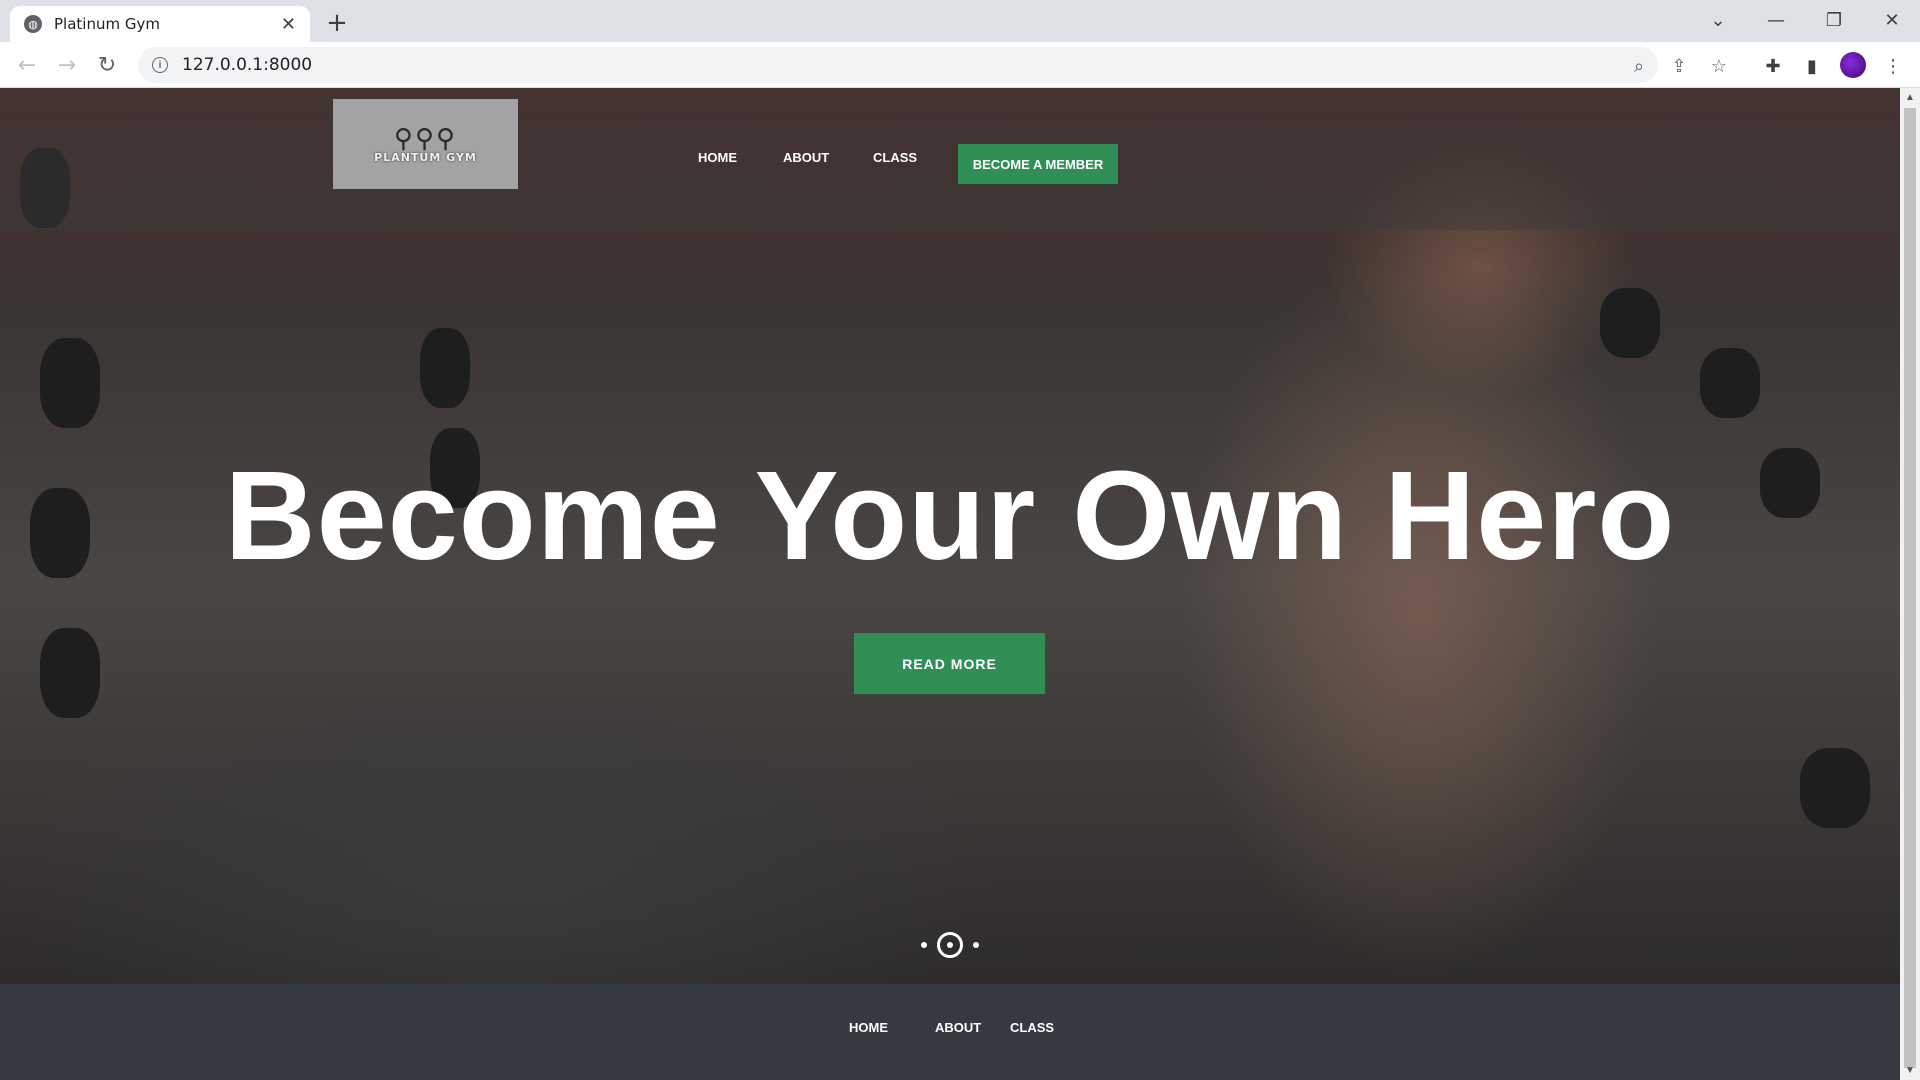  What do you see at coordinates (425, 157) in the screenshot?
I see `logo-text: PLANTUM GYM` at bounding box center [425, 157].